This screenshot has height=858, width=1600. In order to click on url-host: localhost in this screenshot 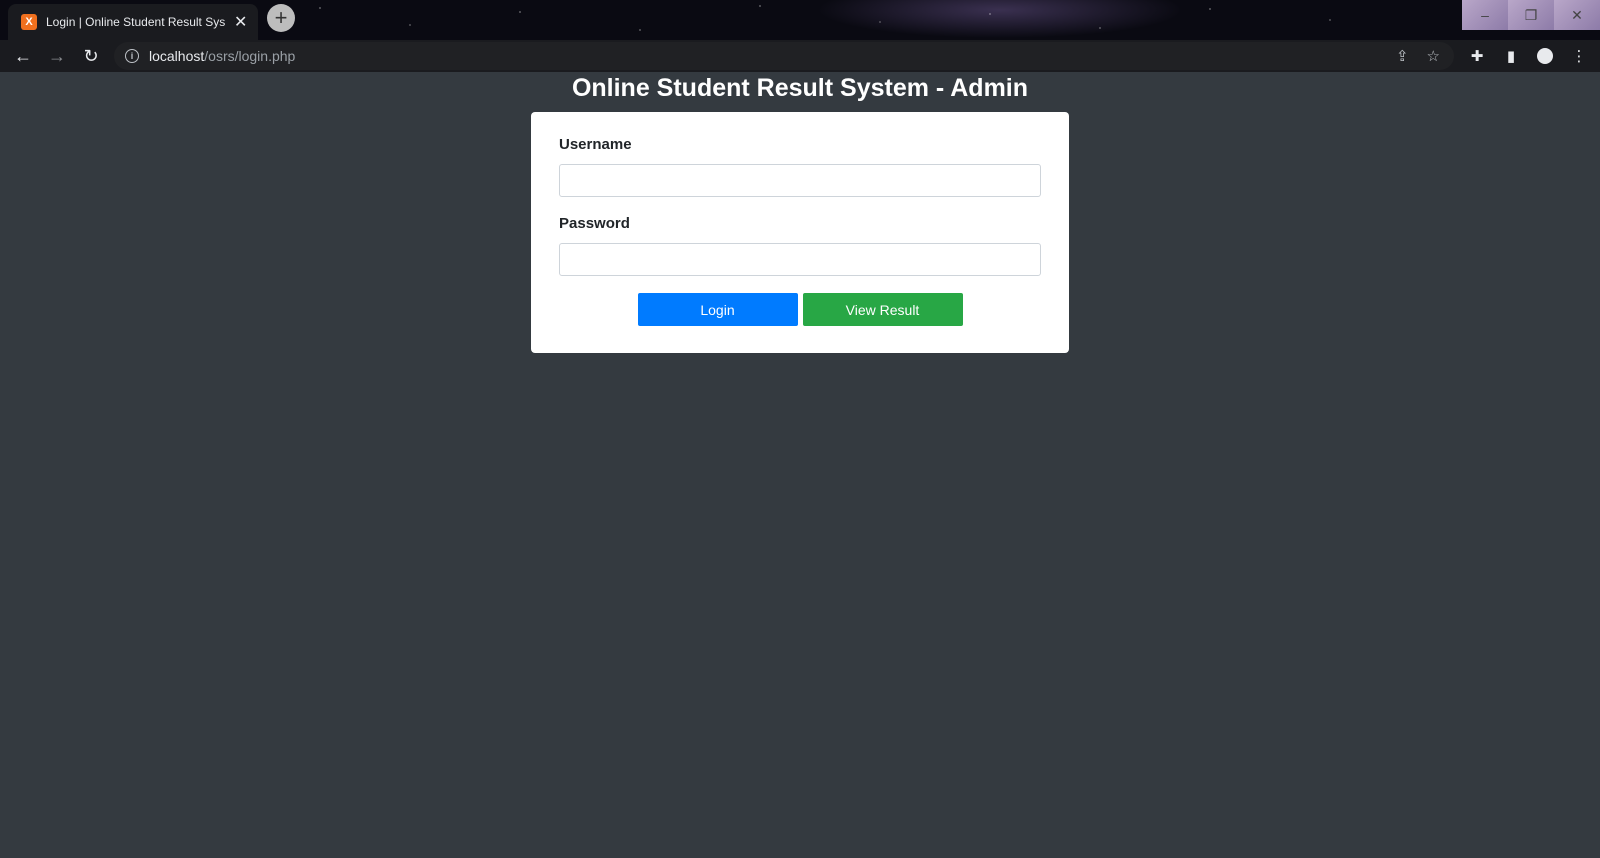, I will do `click(177, 56)`.